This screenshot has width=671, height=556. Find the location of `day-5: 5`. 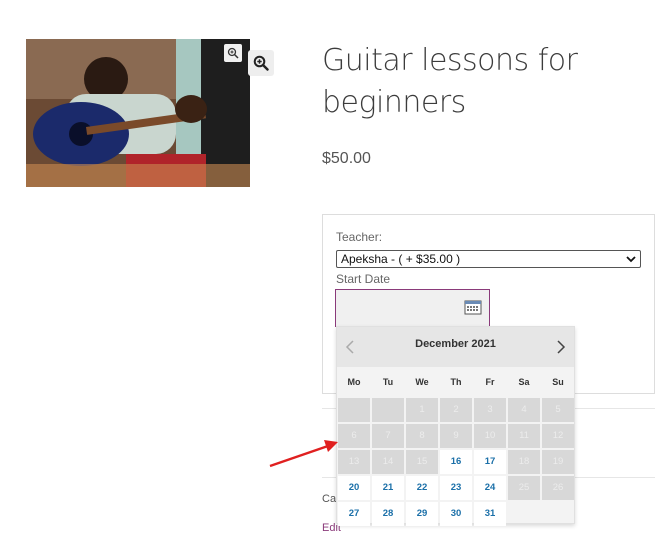

day-5: 5 is located at coordinates (558, 410).